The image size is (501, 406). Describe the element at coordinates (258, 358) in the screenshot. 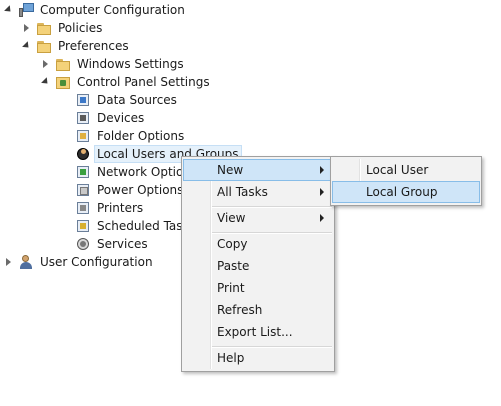

I see `menu-item-help: Help` at that location.